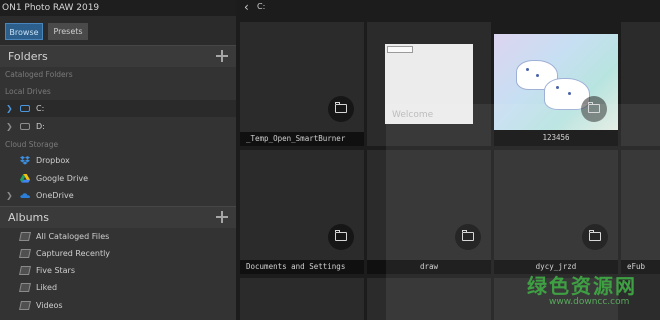 This screenshot has height=320, width=660. I want to click on album-label: All Cataloged Files, so click(73, 236).